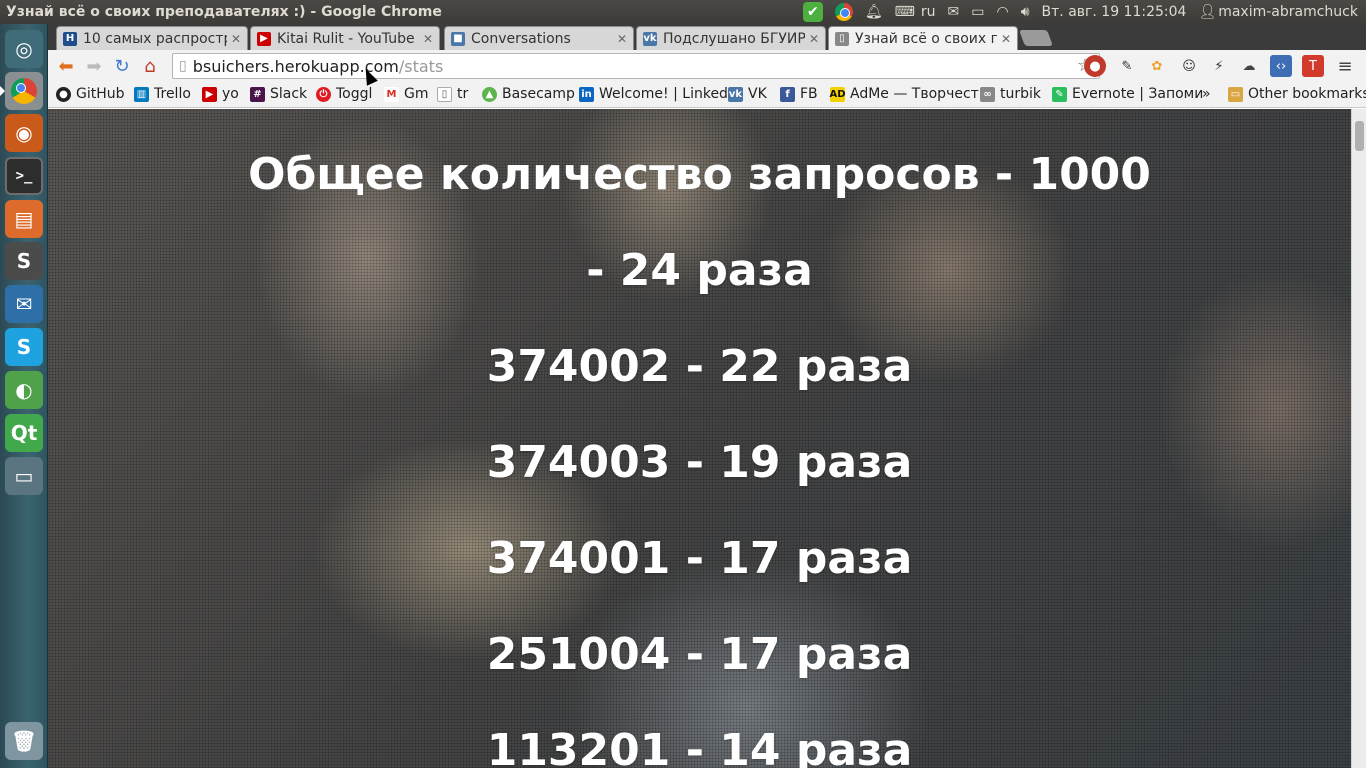 The image size is (1366, 768). What do you see at coordinates (1307, 94) in the screenshot?
I see `bookmark-label: Other bookmarks` at bounding box center [1307, 94].